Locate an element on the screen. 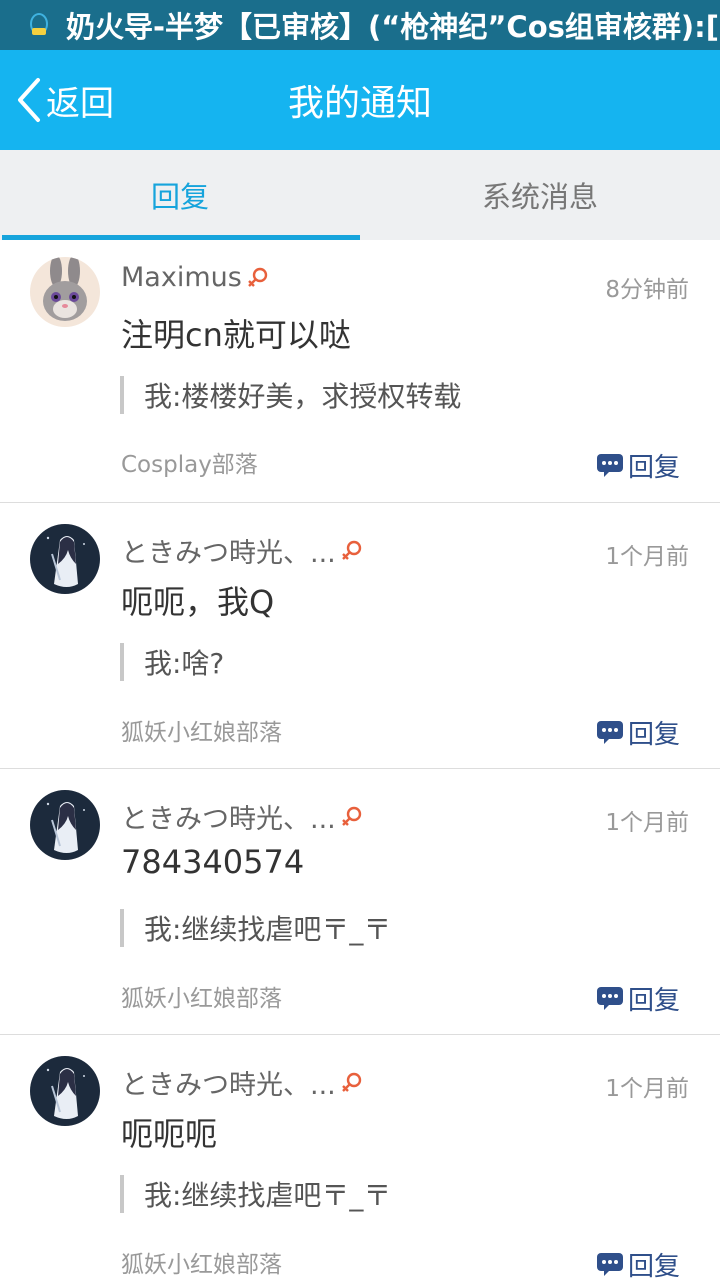 The width and height of the screenshot is (720, 1280). back-label: 返回 is located at coordinates (80, 103).